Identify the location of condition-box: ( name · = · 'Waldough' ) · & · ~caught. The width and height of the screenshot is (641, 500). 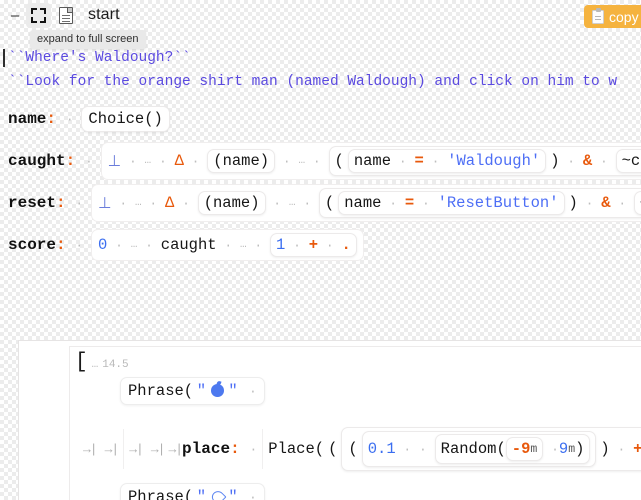
(484, 161).